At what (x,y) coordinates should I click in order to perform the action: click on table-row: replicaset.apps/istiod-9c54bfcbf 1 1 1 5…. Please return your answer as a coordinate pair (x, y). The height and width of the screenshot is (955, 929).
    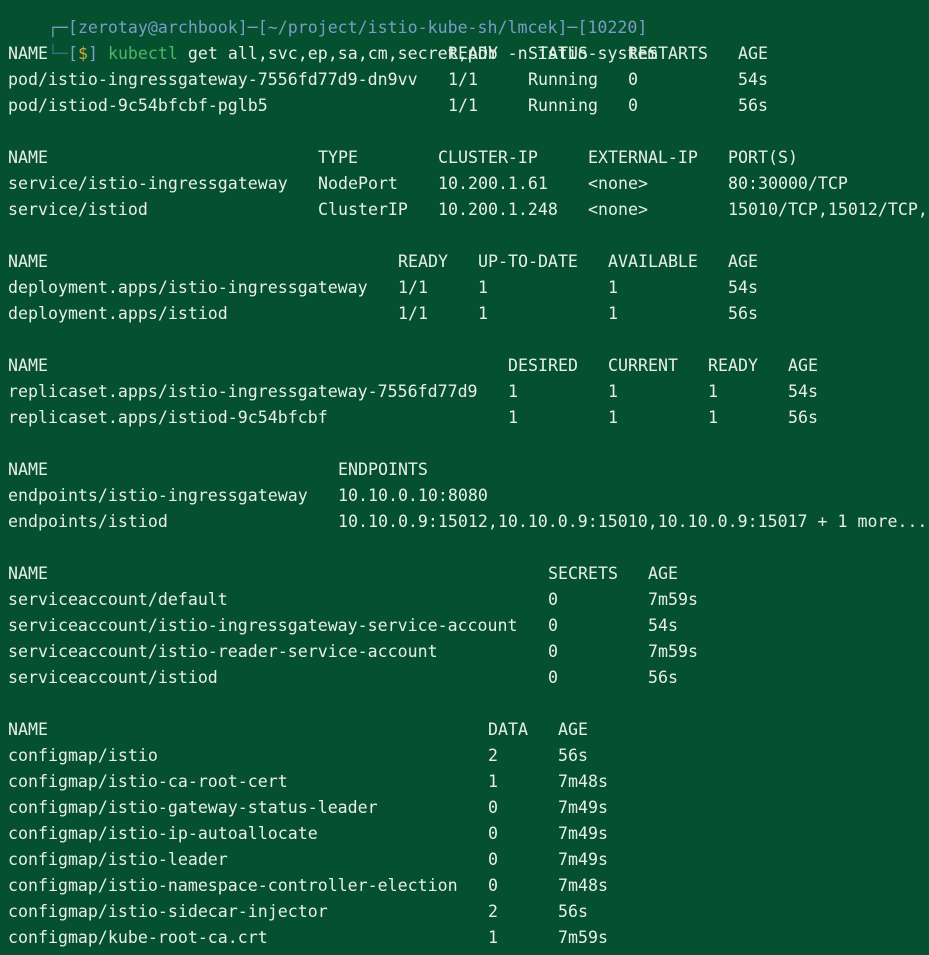
    Looking at the image, I should click on (468, 418).